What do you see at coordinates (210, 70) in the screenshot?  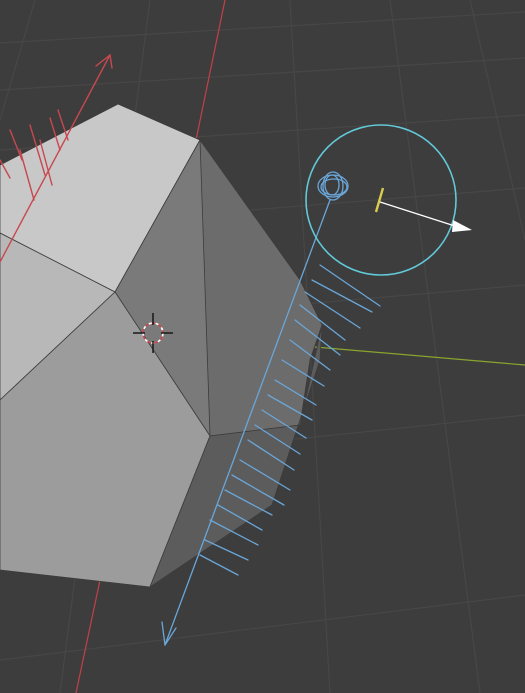 I see `x-axis-line` at bounding box center [210, 70].